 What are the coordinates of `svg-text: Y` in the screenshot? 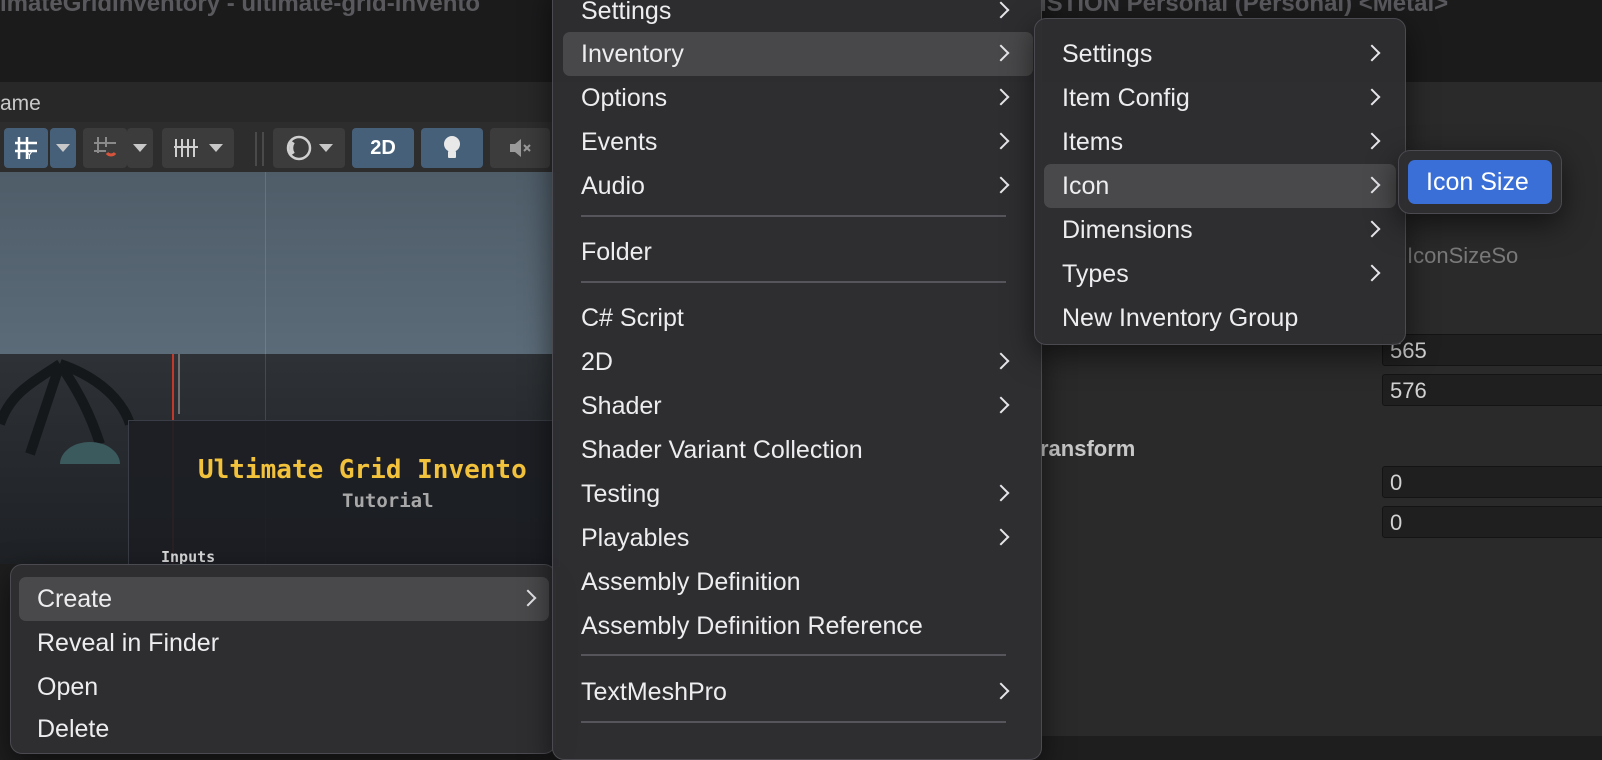 It's located at (29, 155).